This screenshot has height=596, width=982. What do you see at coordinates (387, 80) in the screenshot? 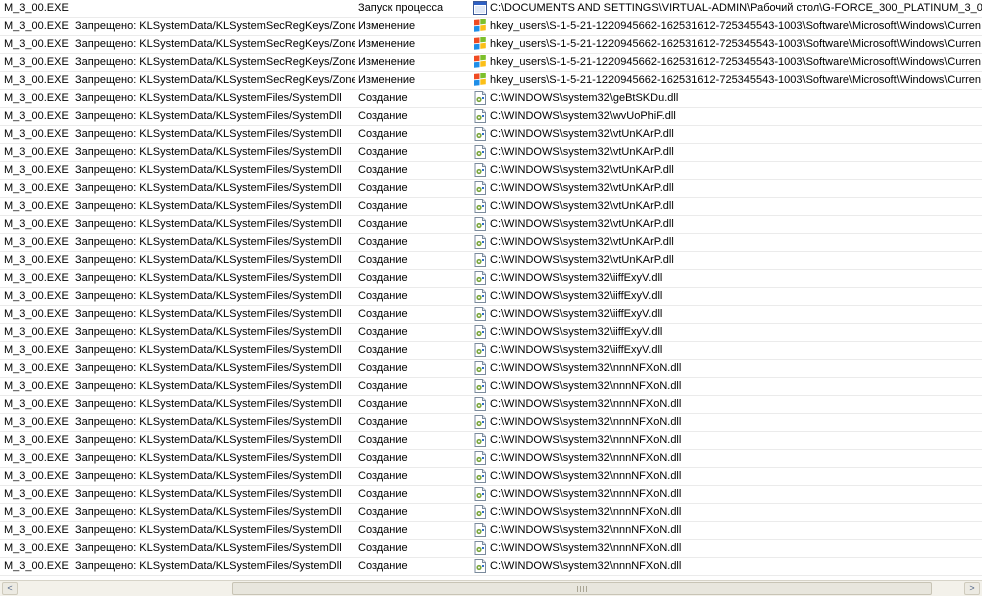
I see `operation-cell: Изменение` at bounding box center [387, 80].